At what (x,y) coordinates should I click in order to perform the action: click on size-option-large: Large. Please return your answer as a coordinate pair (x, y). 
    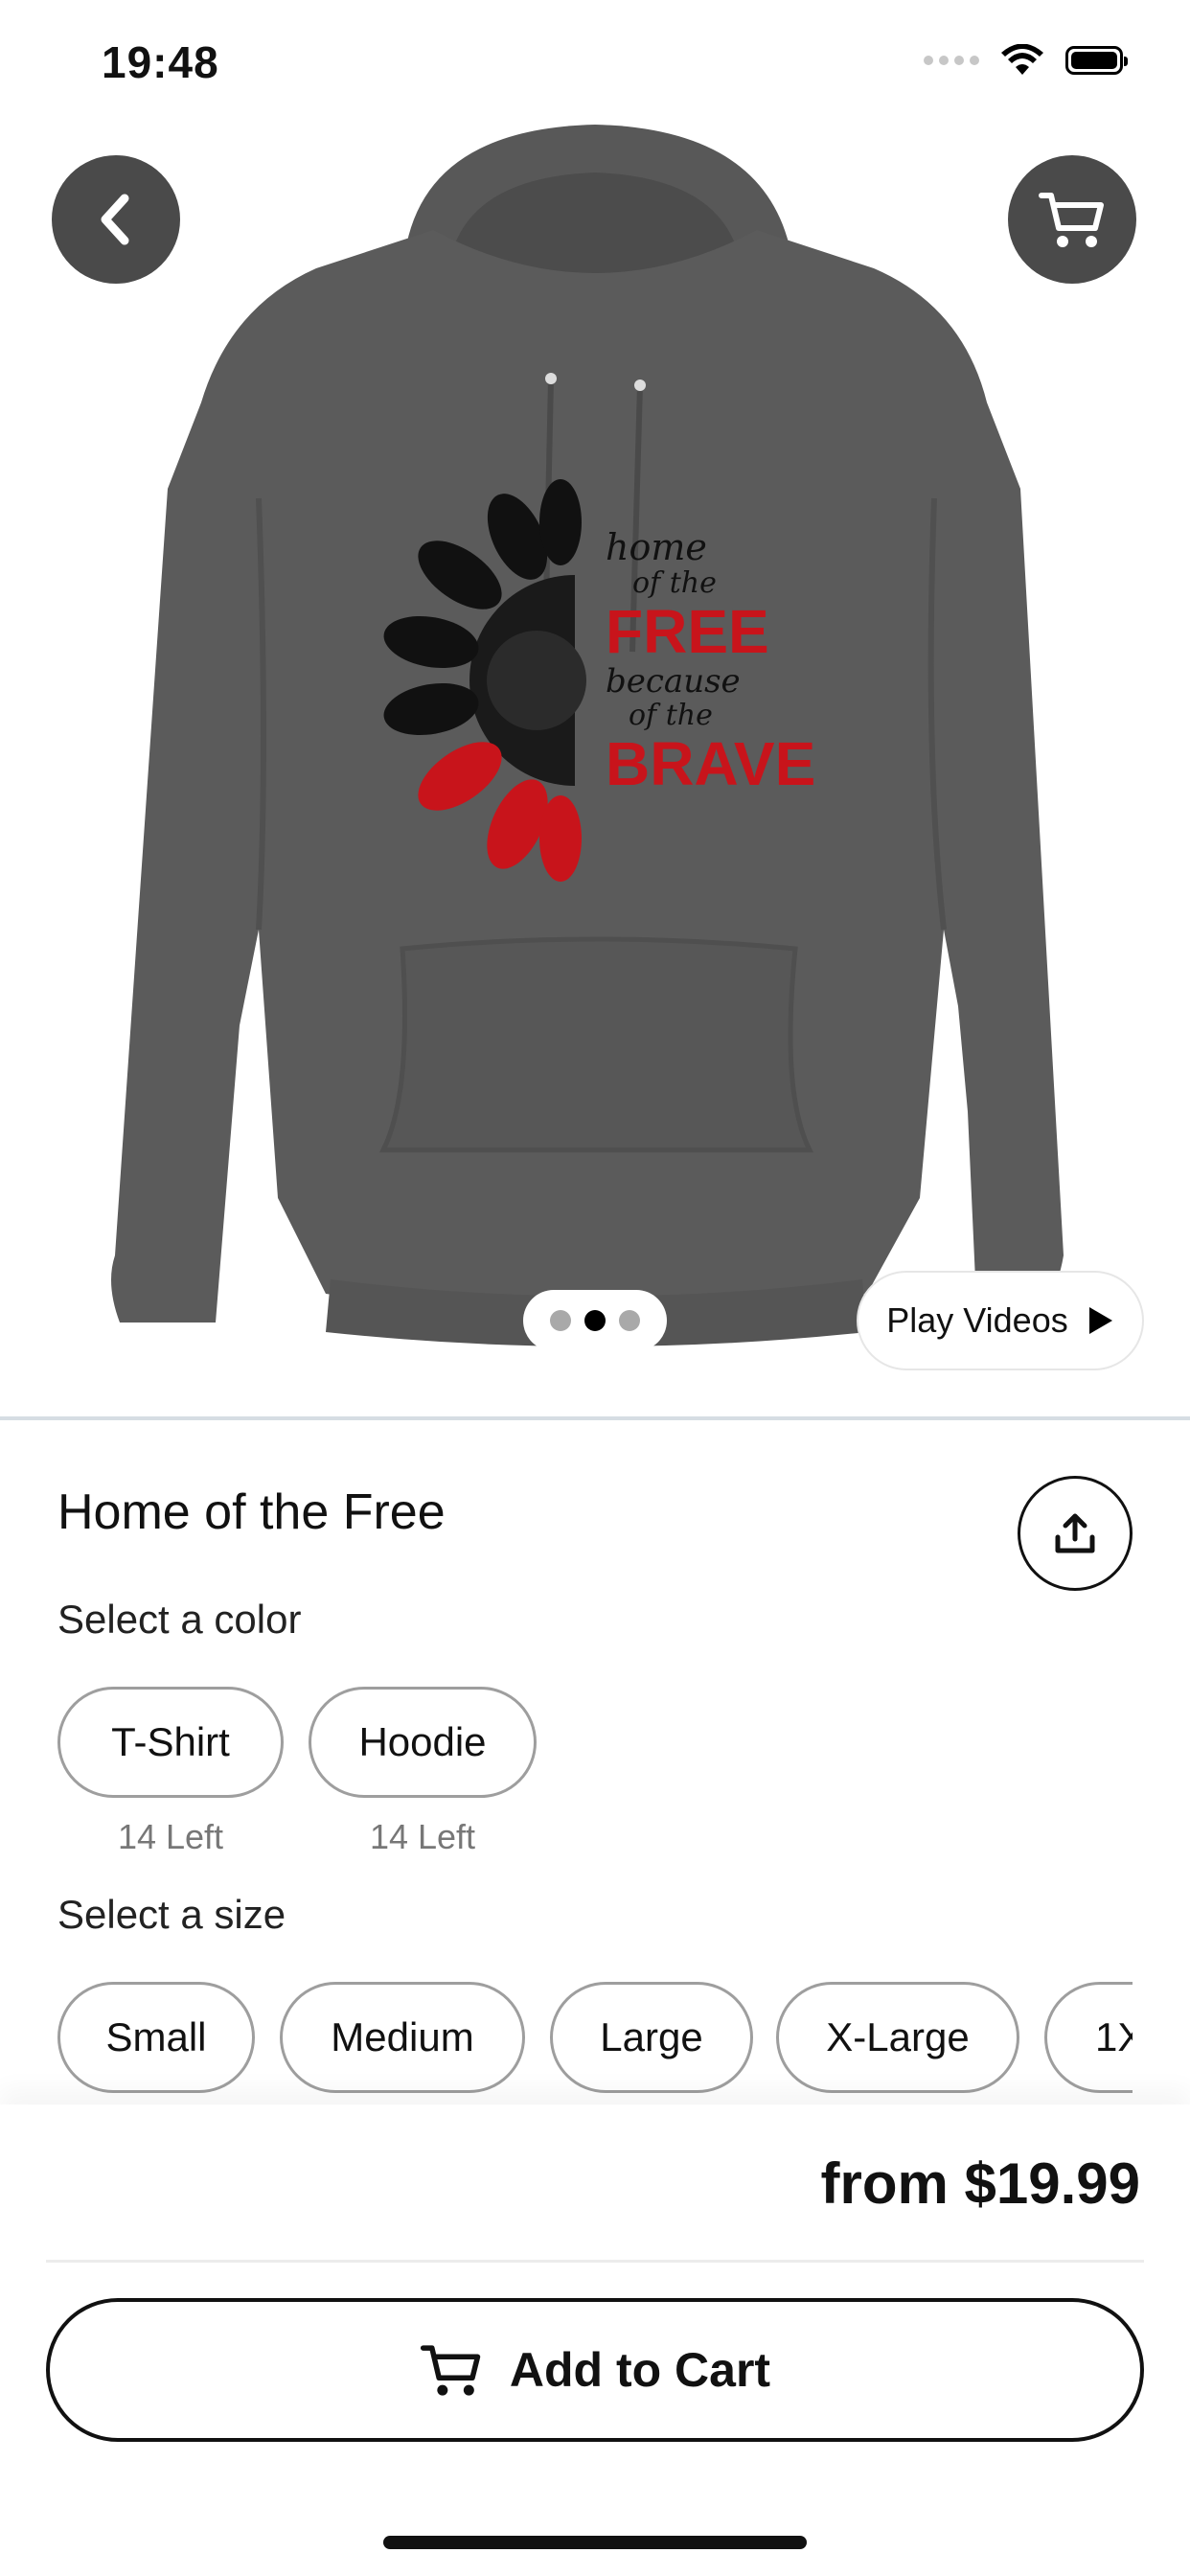
    Looking at the image, I should click on (652, 2037).